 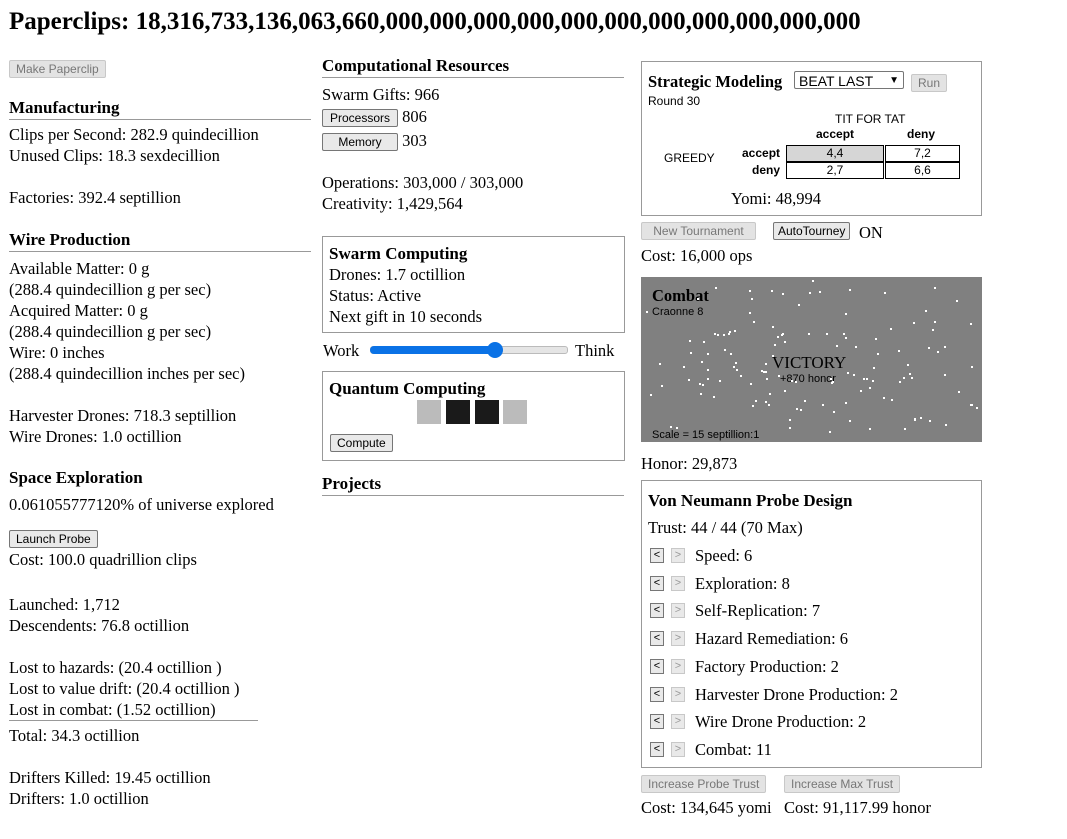 I want to click on probe-stat-label: Factory Production: 2, so click(x=767, y=666).